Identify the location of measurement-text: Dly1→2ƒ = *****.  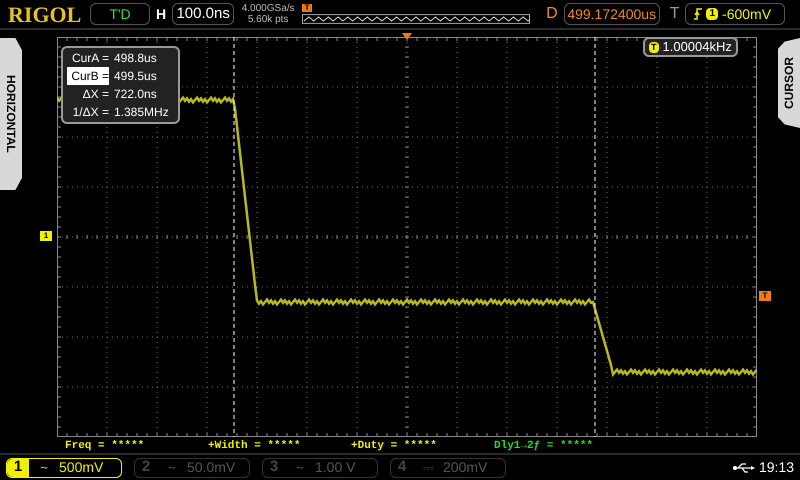
(544, 445).